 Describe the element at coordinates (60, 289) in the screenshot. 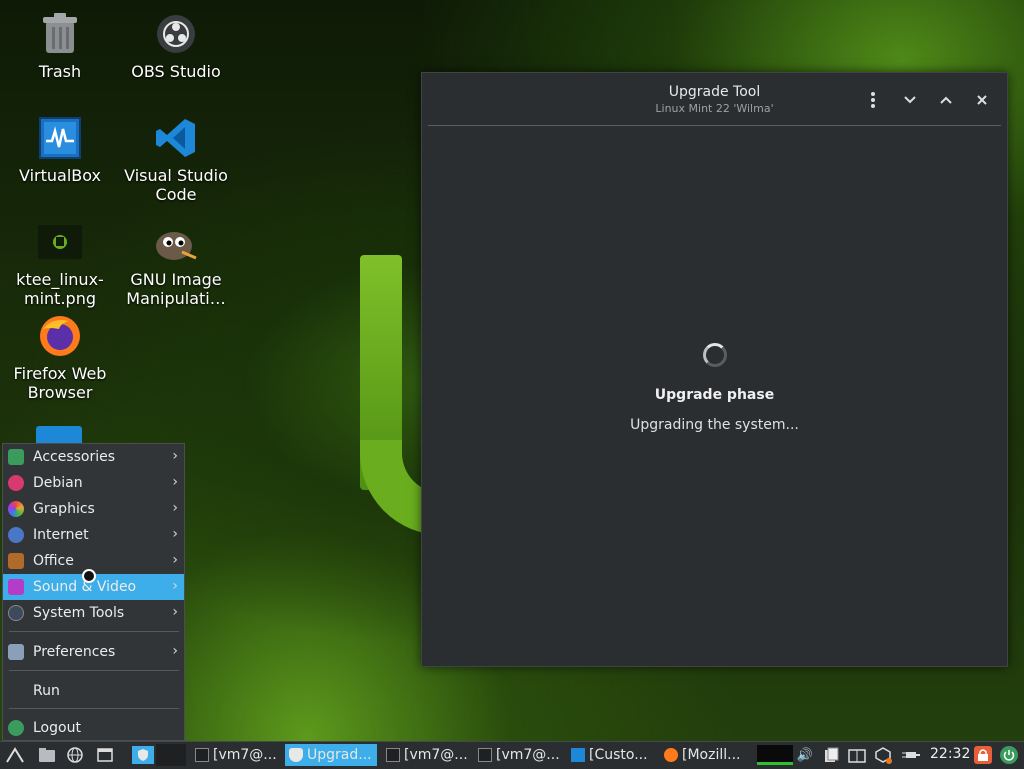

I see `desktop-icon-label: ktee_linux-mint.png` at that location.